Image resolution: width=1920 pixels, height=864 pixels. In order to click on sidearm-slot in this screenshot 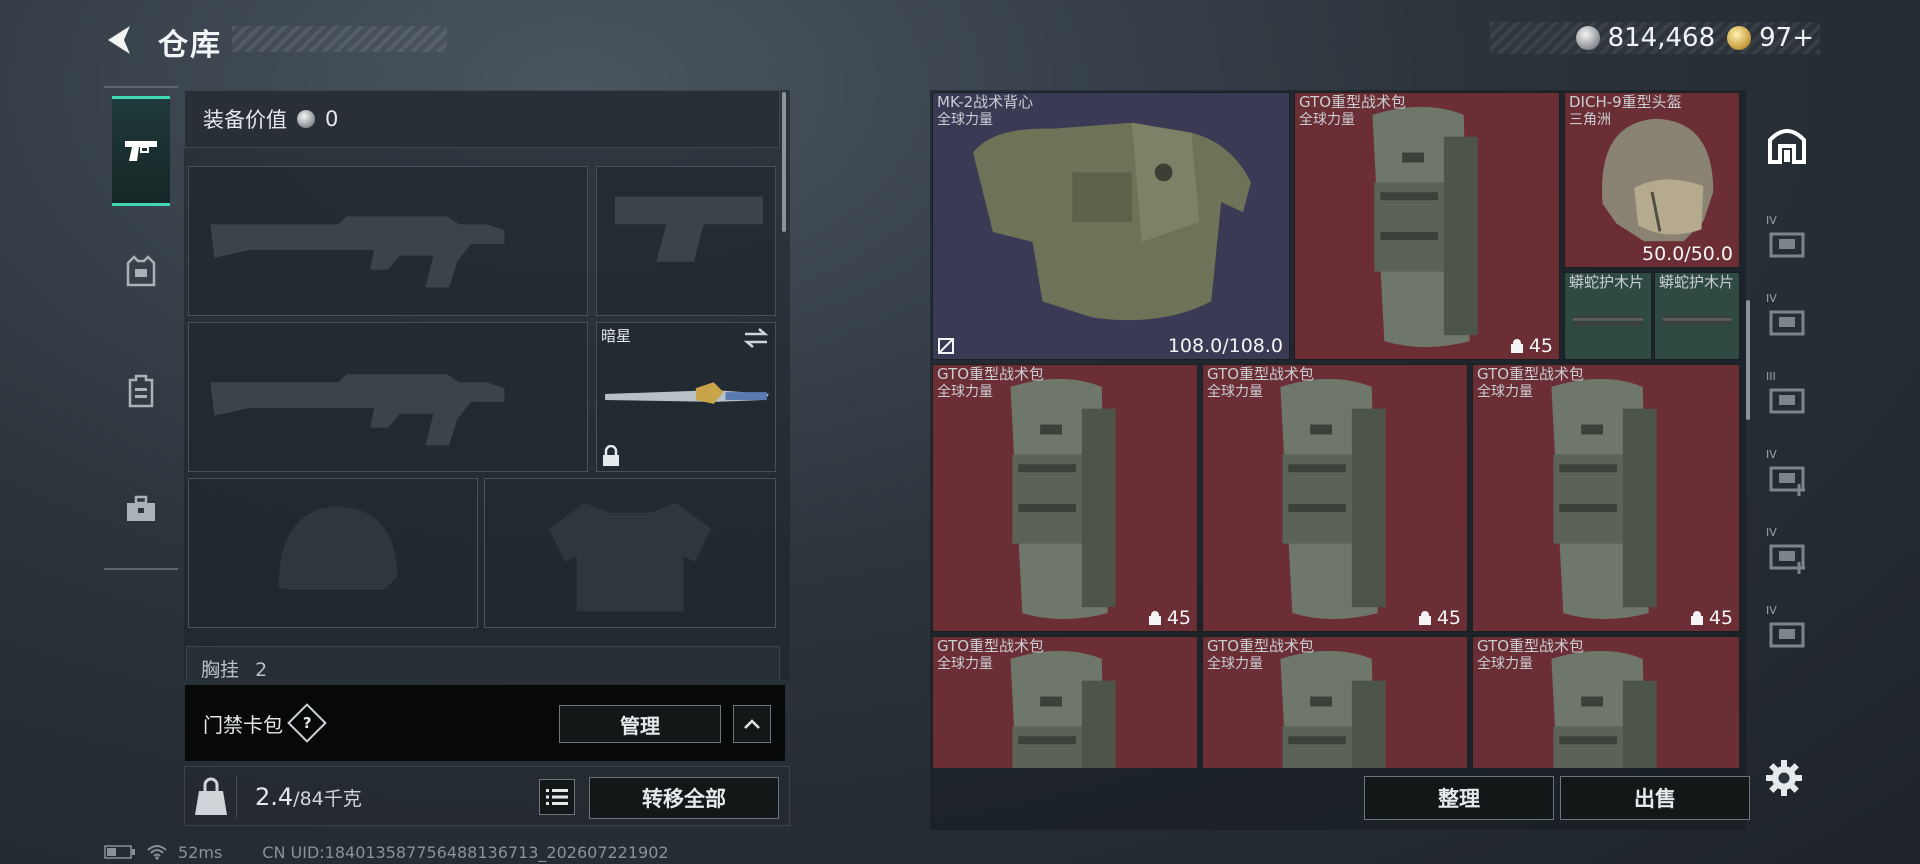, I will do `click(686, 241)`.